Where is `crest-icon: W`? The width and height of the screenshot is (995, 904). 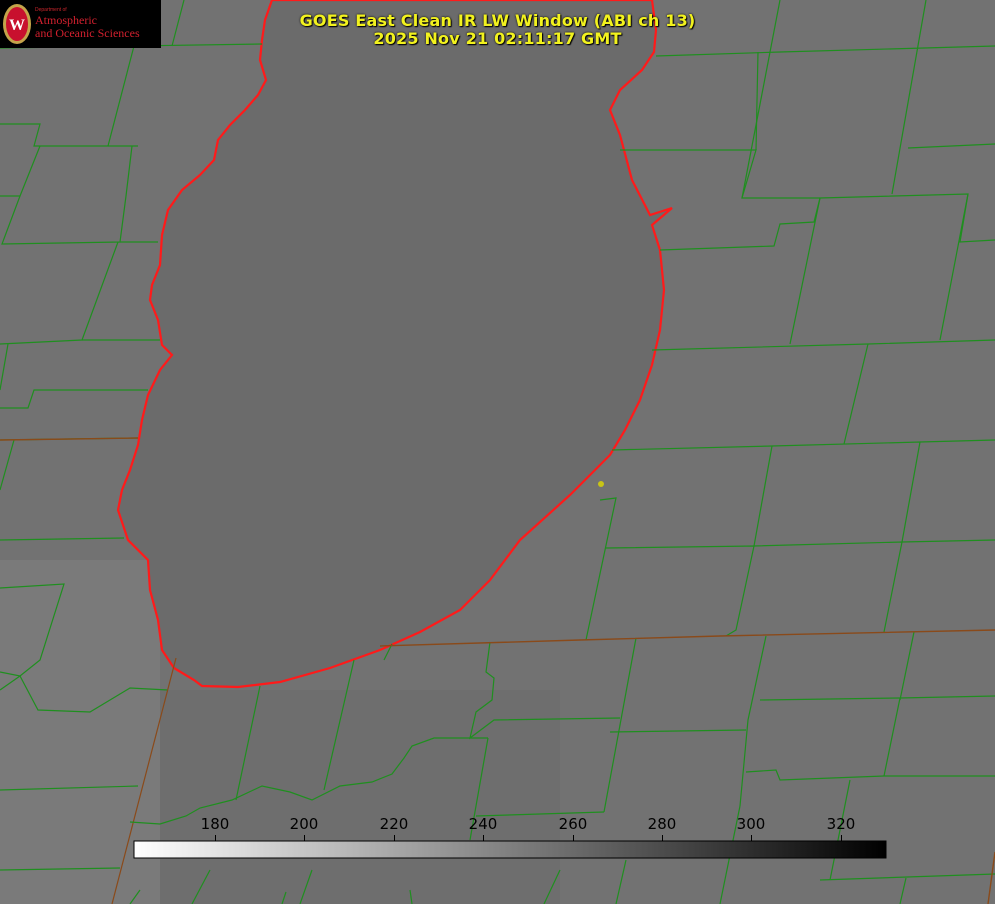 crest-icon: W is located at coordinates (17, 24).